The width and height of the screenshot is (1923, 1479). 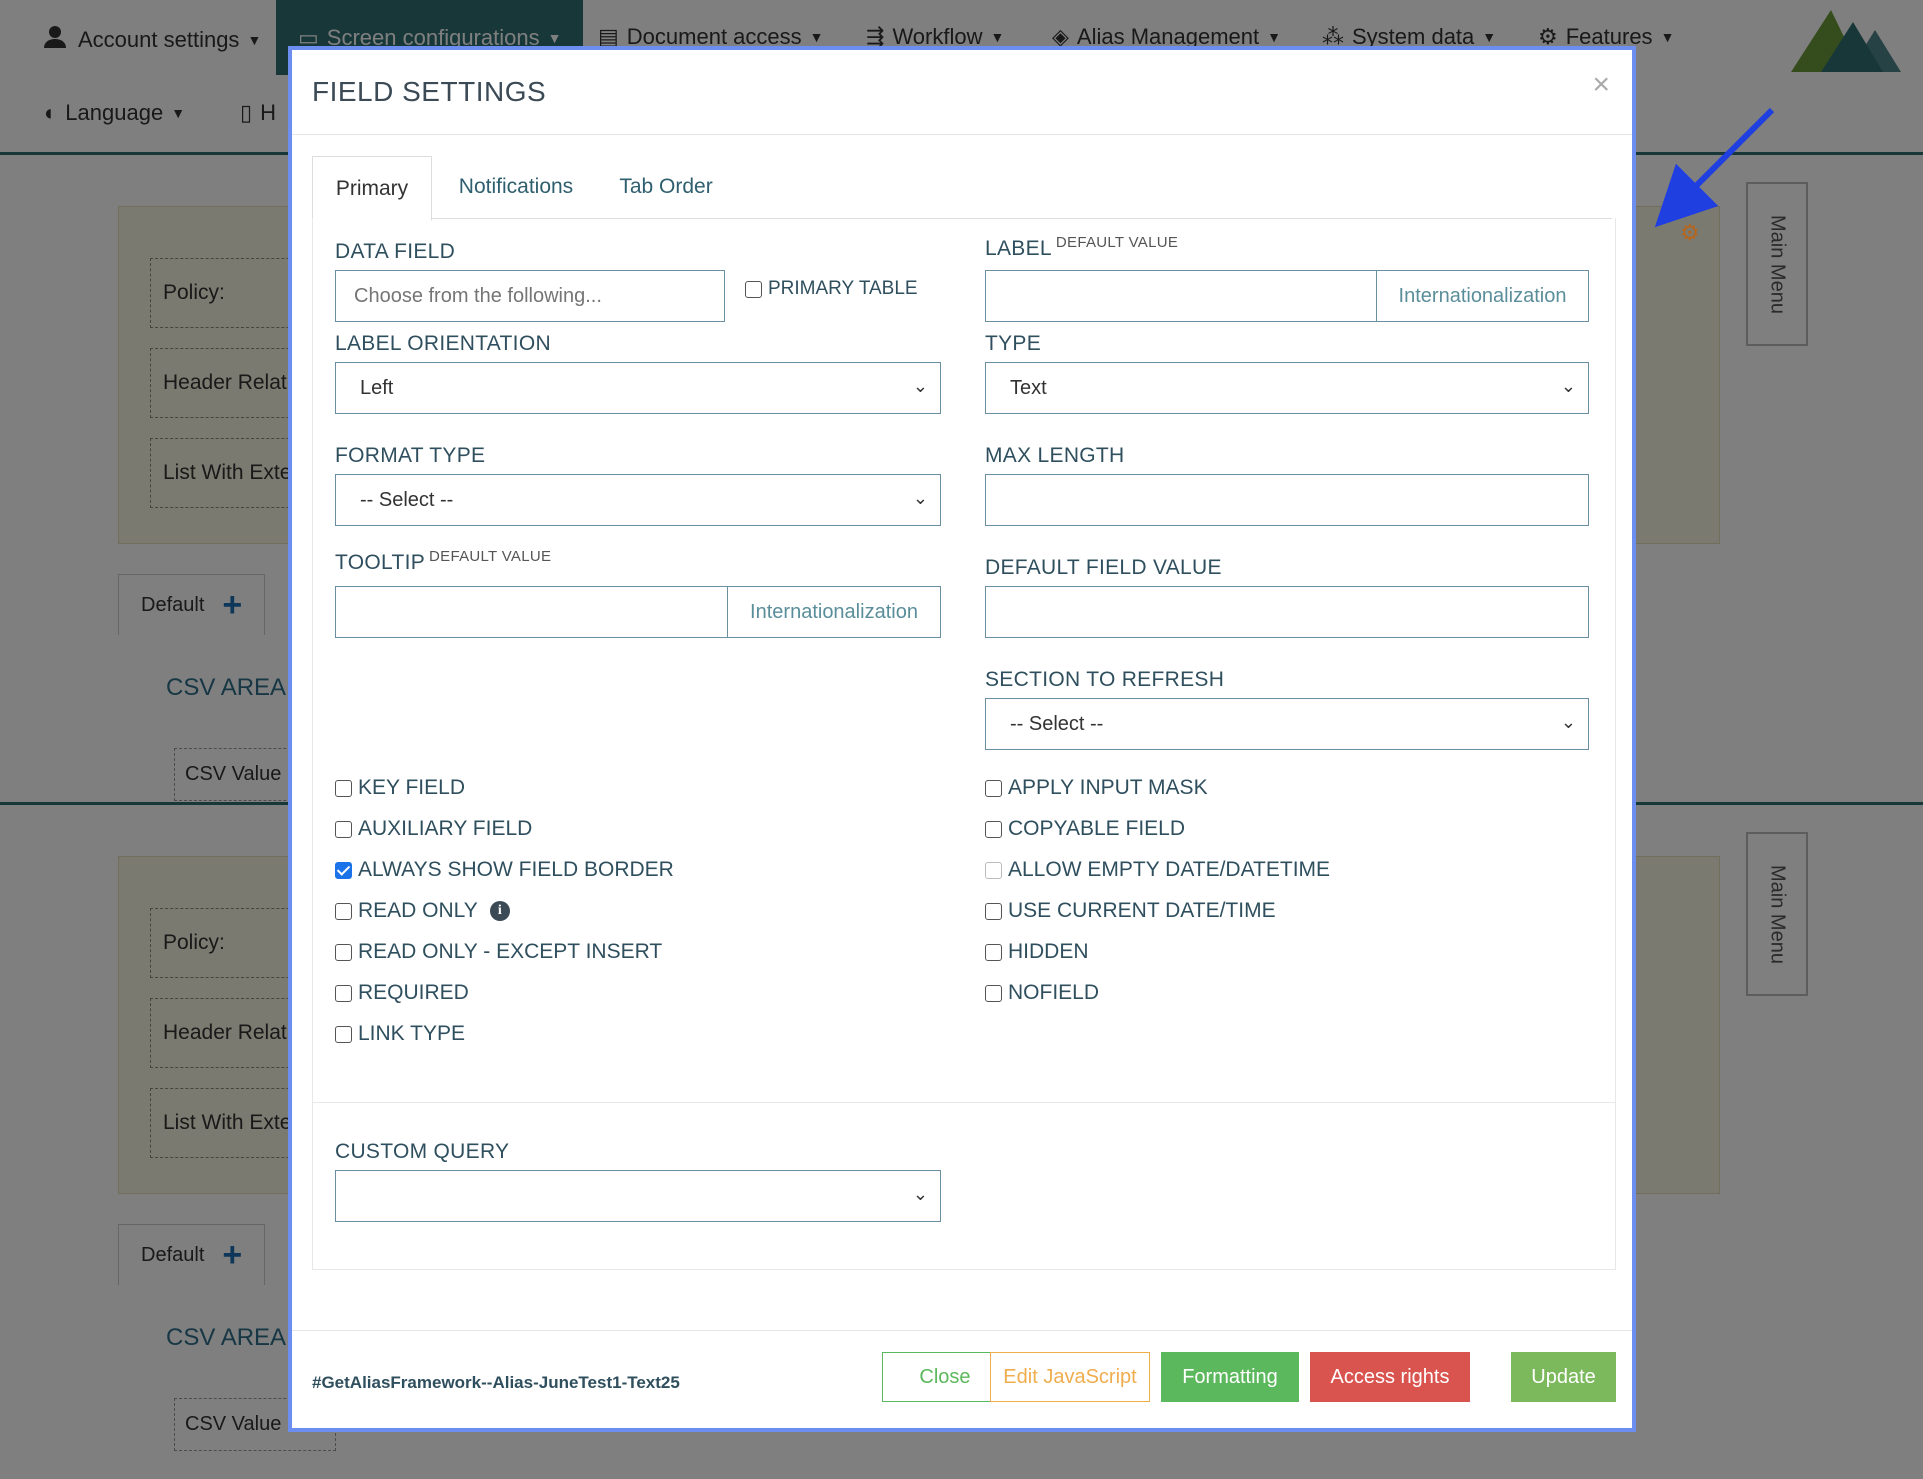 What do you see at coordinates (530, 296) in the screenshot?
I see `data-field-input` at bounding box center [530, 296].